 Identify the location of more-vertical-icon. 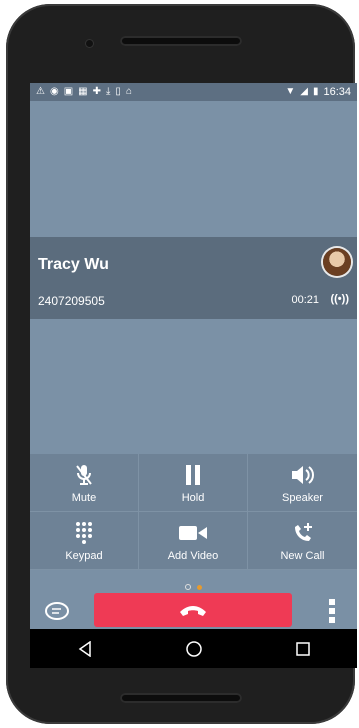
(332, 611).